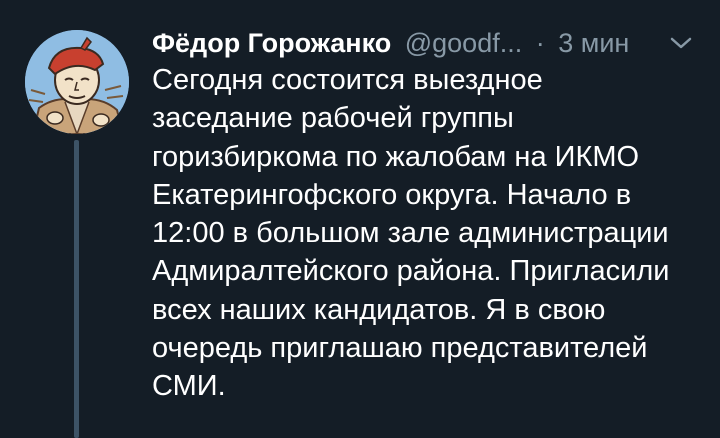  What do you see at coordinates (593, 43) in the screenshot?
I see `tweet-timestamp: 3 мин` at bounding box center [593, 43].